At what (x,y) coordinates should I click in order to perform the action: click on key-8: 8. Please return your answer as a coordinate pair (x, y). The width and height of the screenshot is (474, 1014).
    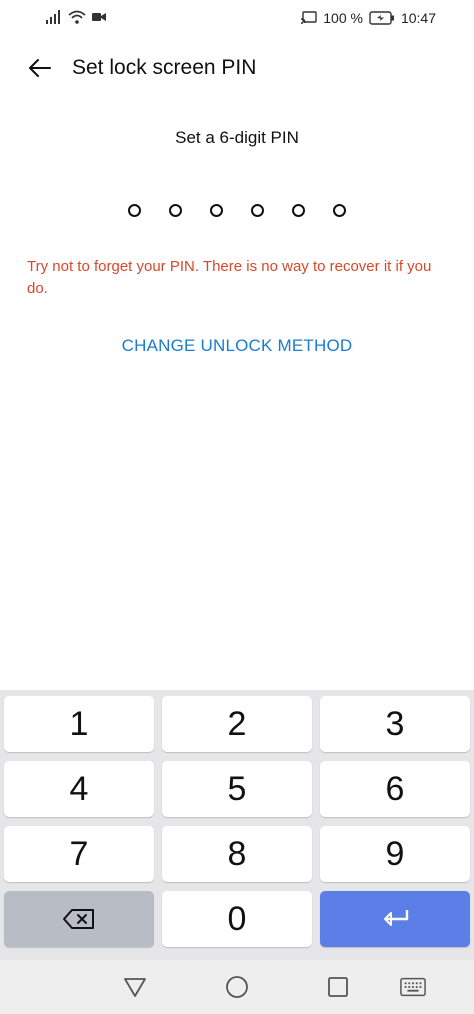
    Looking at the image, I should click on (237, 854).